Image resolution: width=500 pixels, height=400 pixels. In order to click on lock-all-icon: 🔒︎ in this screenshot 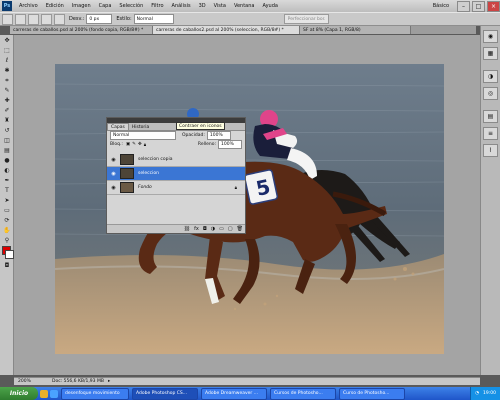, I will do `click(145, 145)`.